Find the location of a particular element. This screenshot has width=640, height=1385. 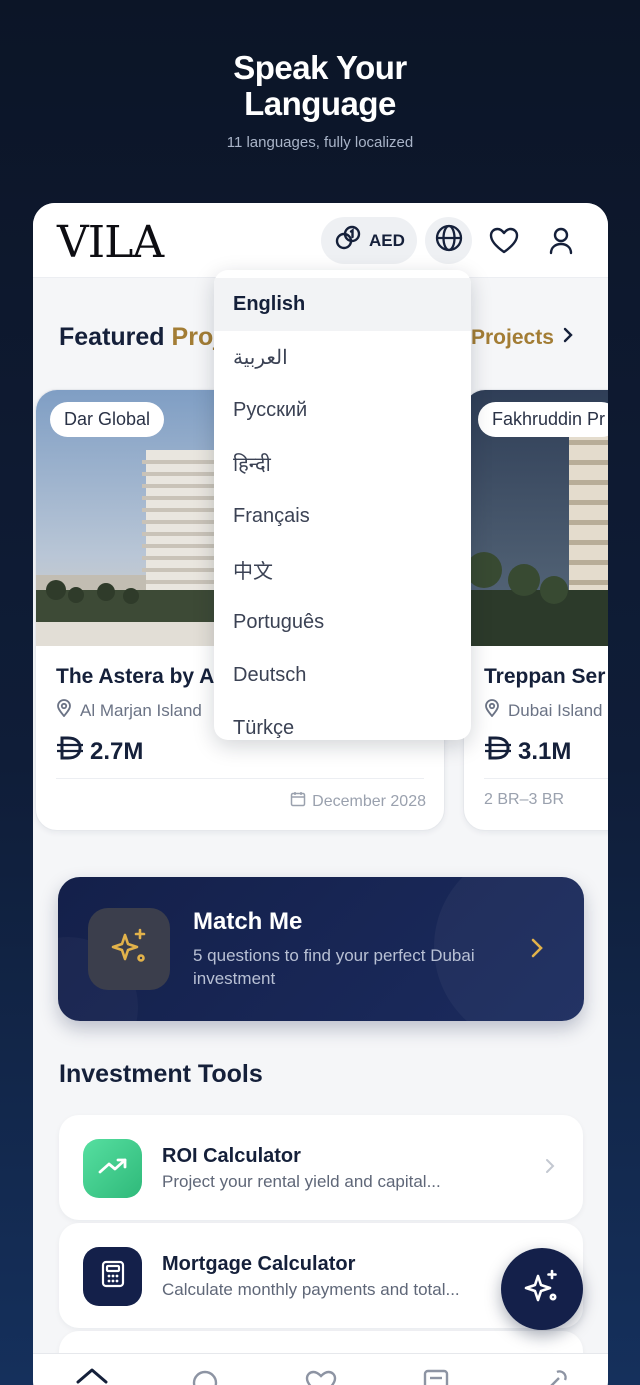

mortgage-calculator-title: Mortgage Calculator is located at coordinates (259, 1264).